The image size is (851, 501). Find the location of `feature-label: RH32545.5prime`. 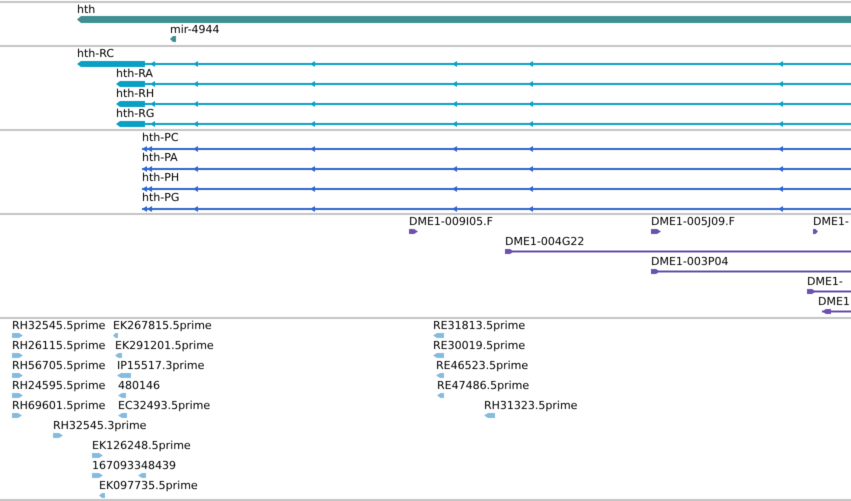

feature-label: RH32545.5prime is located at coordinates (59, 325).